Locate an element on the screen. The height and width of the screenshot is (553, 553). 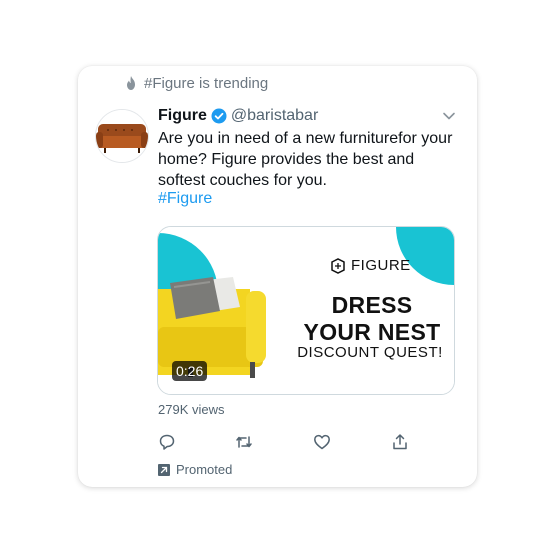
author-handle: @baristabar is located at coordinates (274, 116).